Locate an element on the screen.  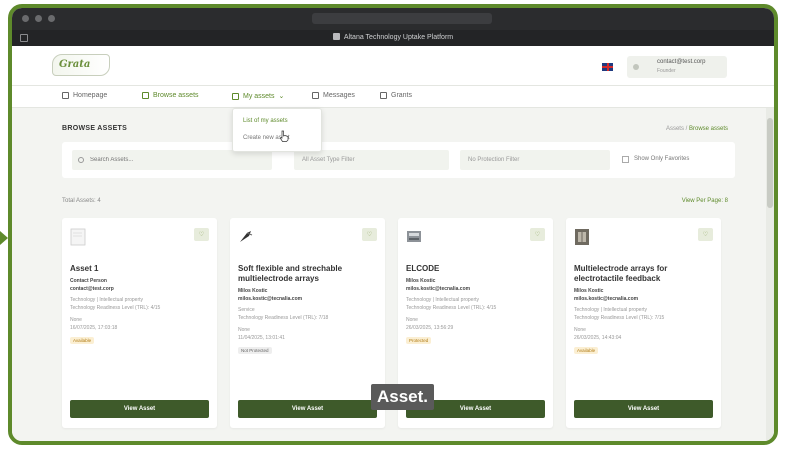
nav-browse-assets: Browse assets is located at coordinates (170, 95).